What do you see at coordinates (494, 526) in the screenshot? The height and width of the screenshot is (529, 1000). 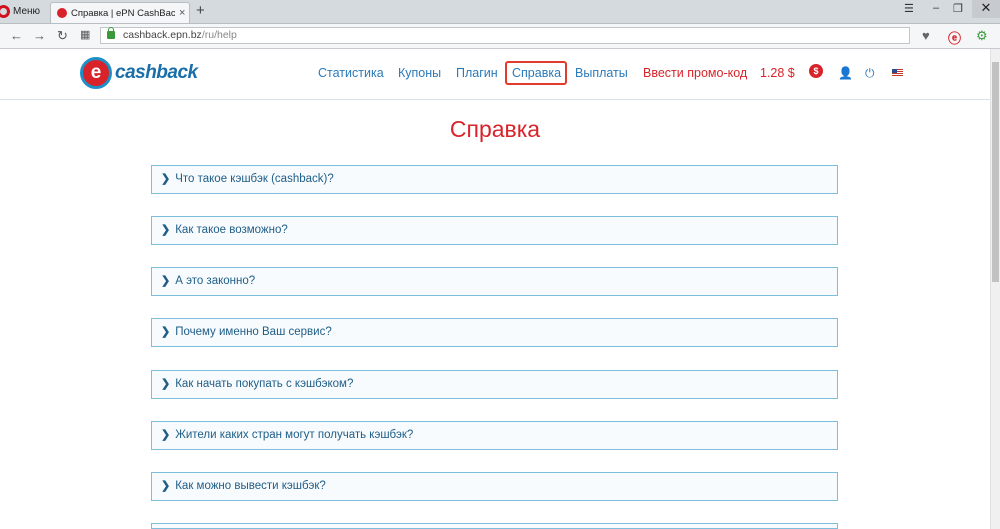 I see `faq-item-partial` at bounding box center [494, 526].